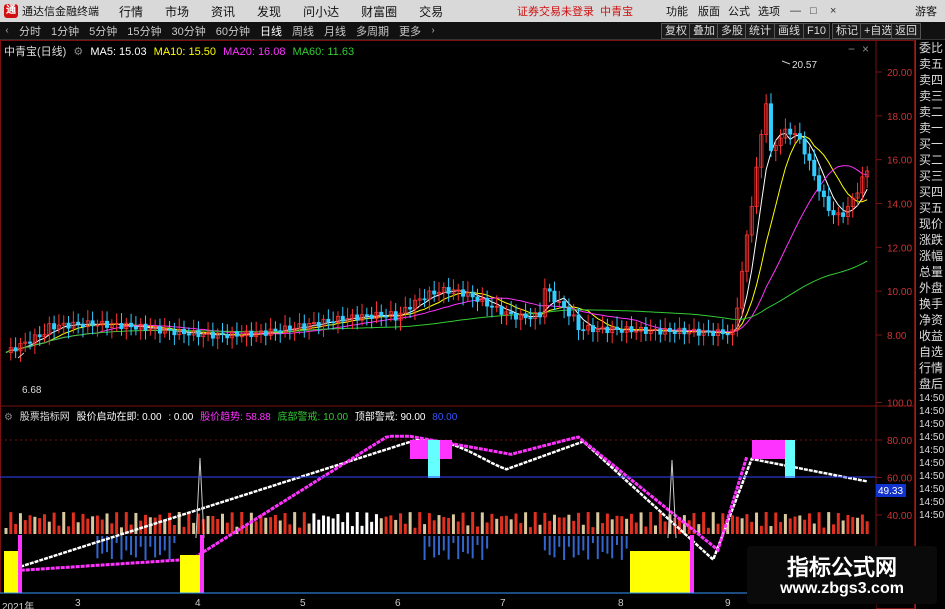 This screenshot has height=609, width=945. Describe the element at coordinates (30, 31) in the screenshot. I see `period-intraday: 分时` at that location.